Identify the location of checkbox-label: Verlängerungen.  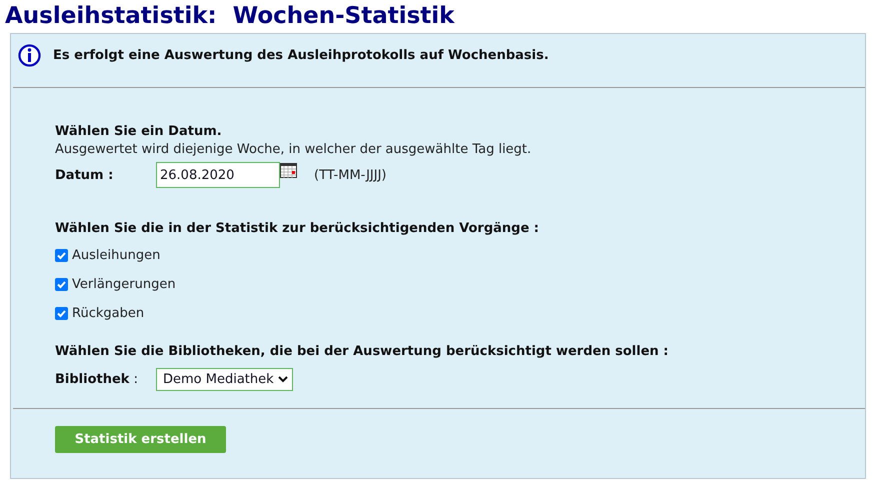
(124, 284).